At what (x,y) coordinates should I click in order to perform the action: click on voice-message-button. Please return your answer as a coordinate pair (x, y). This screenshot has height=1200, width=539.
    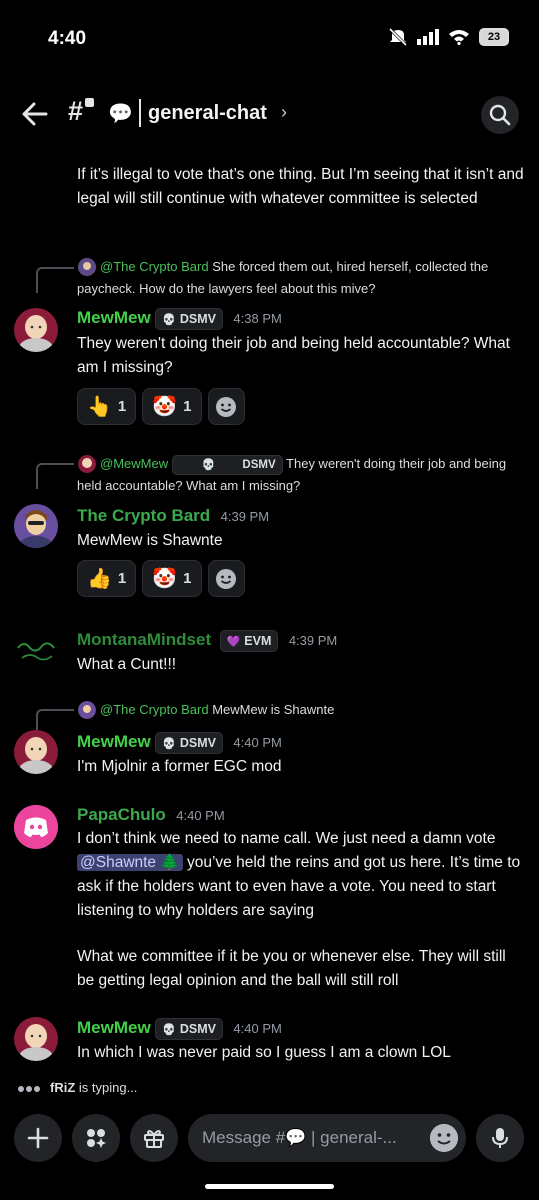
    Looking at the image, I should click on (500, 1138).